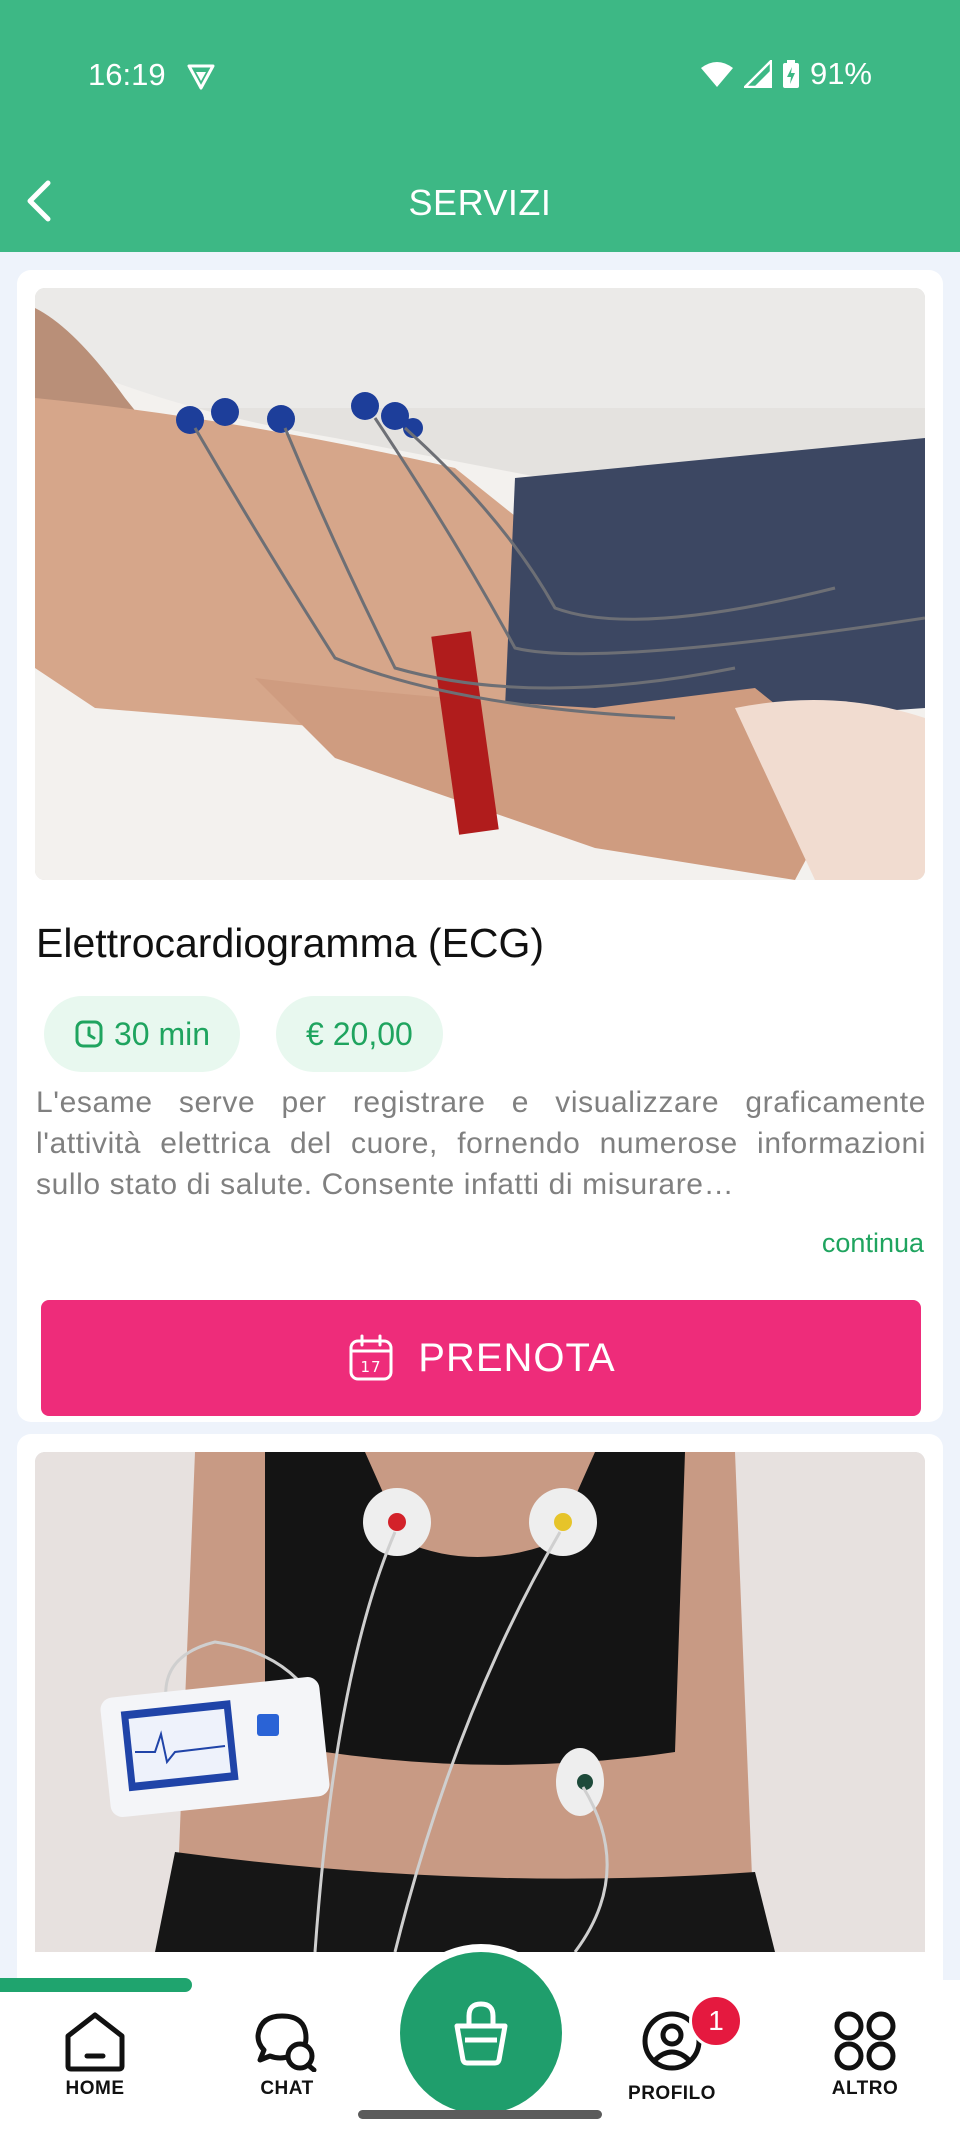 This screenshot has width=960, height=2142. What do you see at coordinates (840, 73) in the screenshot?
I see `battery-level: 91%` at bounding box center [840, 73].